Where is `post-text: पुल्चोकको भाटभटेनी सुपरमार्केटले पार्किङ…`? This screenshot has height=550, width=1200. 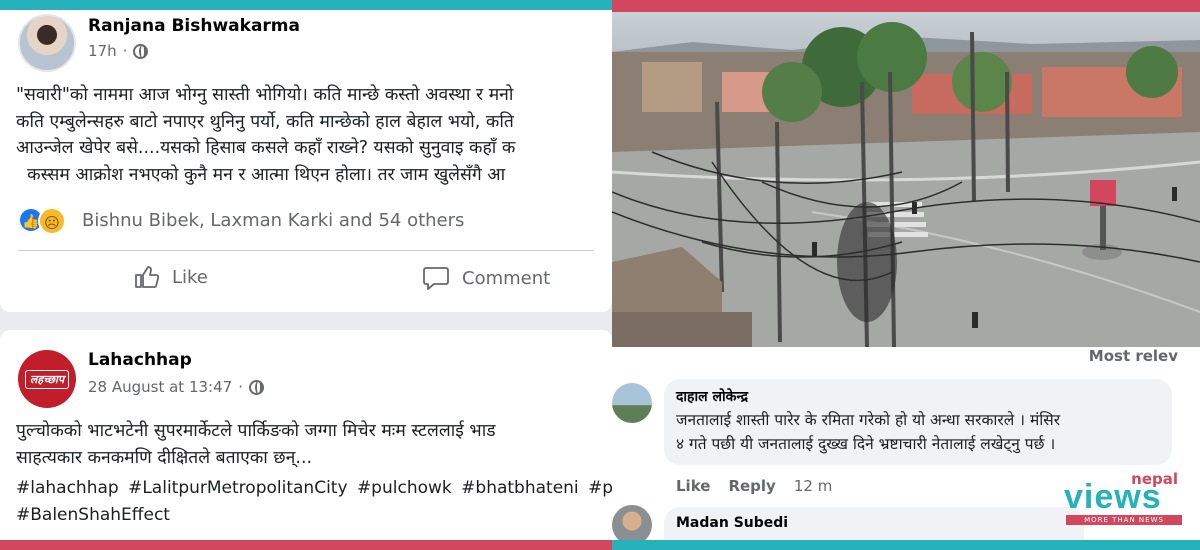
post-text: पुल्चोकको भाटभटेनी सुपरमार्केटले पार्किङ… is located at coordinates (314, 445).